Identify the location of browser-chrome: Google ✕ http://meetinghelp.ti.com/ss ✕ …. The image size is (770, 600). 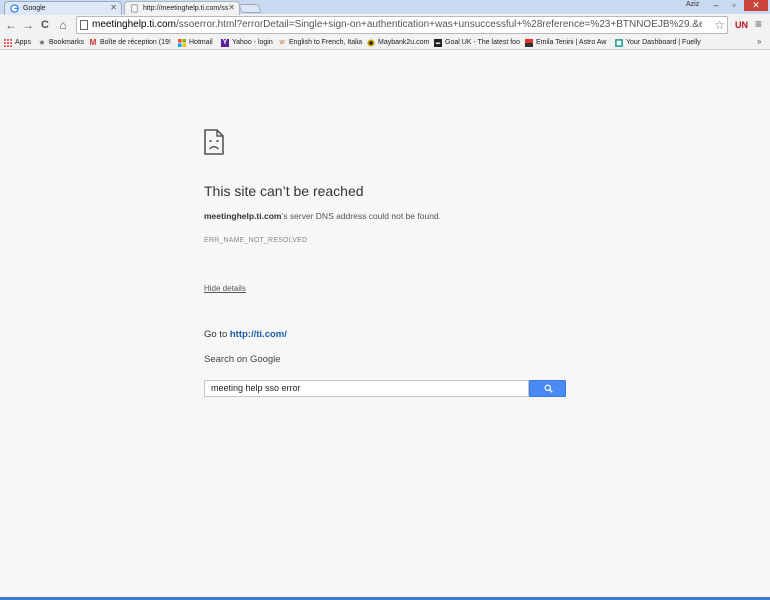
(385, 25).